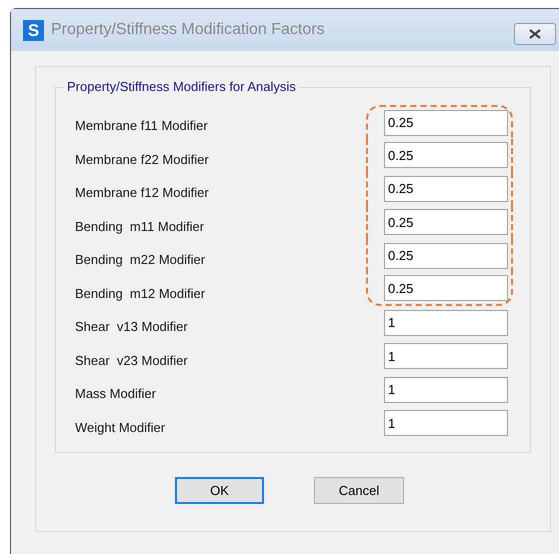 The height and width of the screenshot is (554, 559). I want to click on modifier-label: Shear v13 Modifier, so click(132, 327).